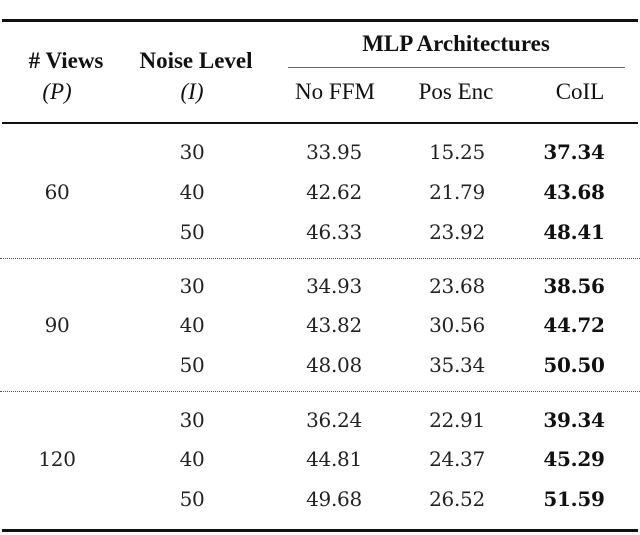 The image size is (640, 535). What do you see at coordinates (192, 91) in the screenshot?
I see `header-noise-symbol: (I)` at bounding box center [192, 91].